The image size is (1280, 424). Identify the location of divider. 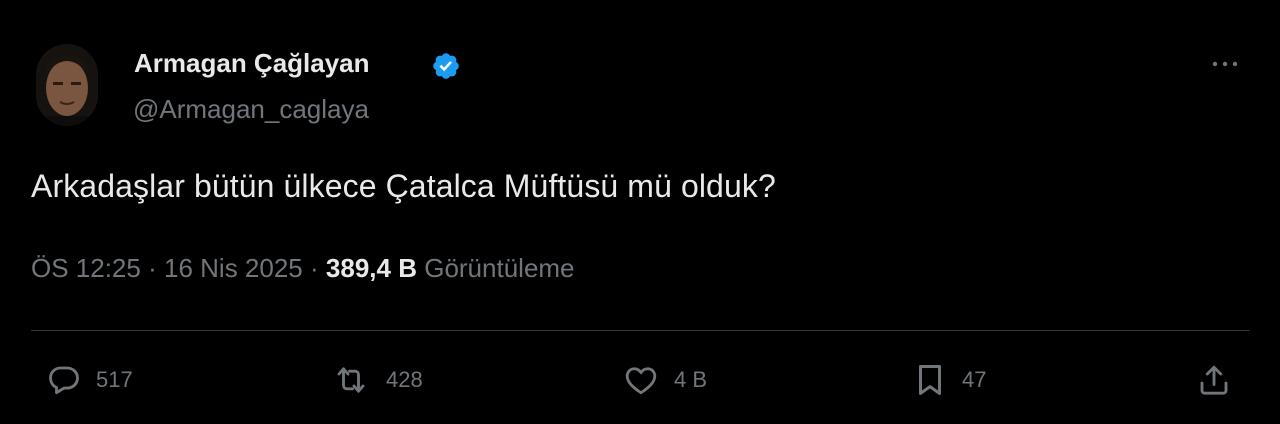
(640, 330).